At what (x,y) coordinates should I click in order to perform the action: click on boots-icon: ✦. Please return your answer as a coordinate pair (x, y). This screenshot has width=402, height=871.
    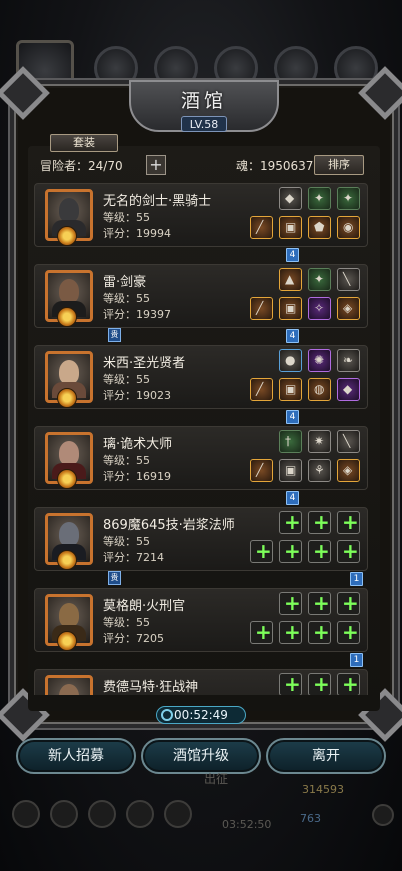
    Looking at the image, I should click on (348, 198).